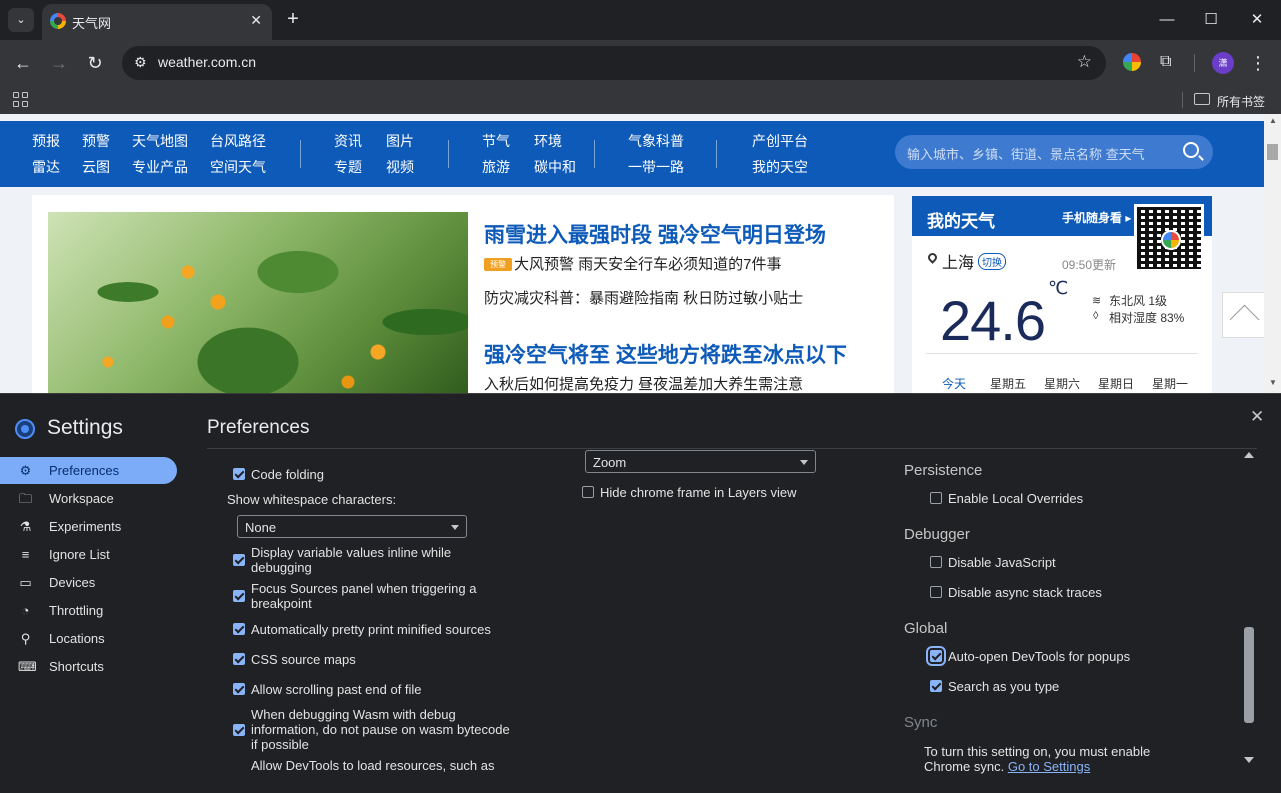  What do you see at coordinates (1273, 382) in the screenshot?
I see `scroll-down-arrow-icon: ▼` at bounding box center [1273, 382].